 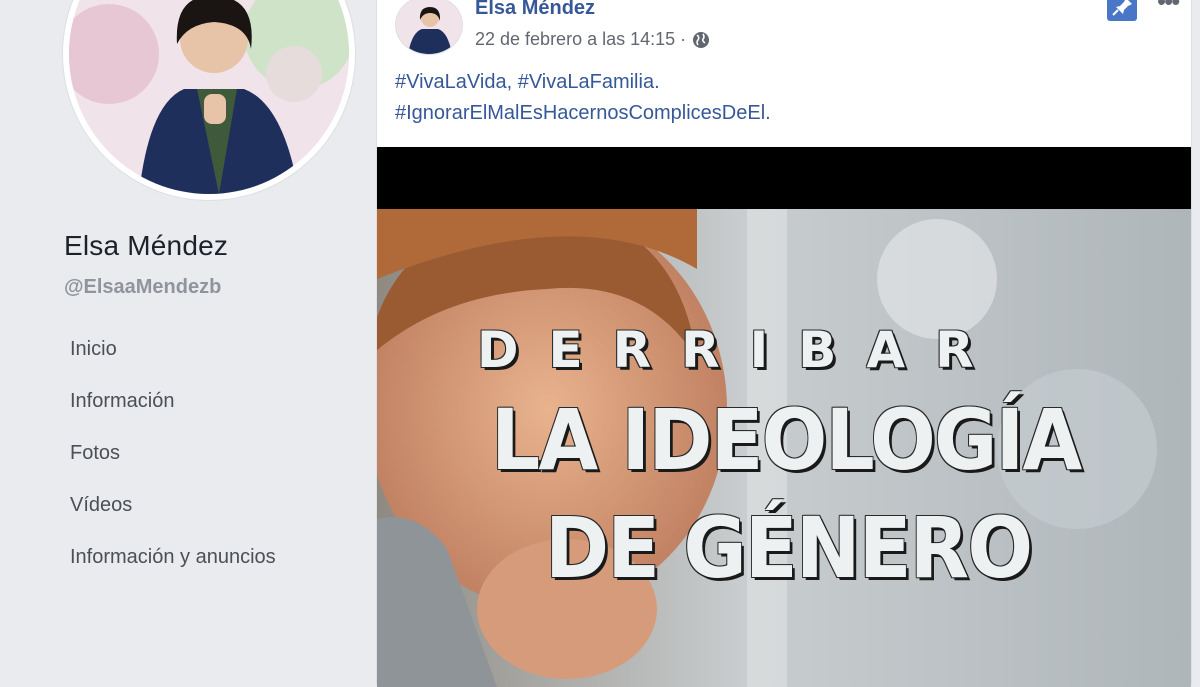 I want to click on post-meta: 22 de febrero a las 14:15 ·, so click(x=592, y=39).